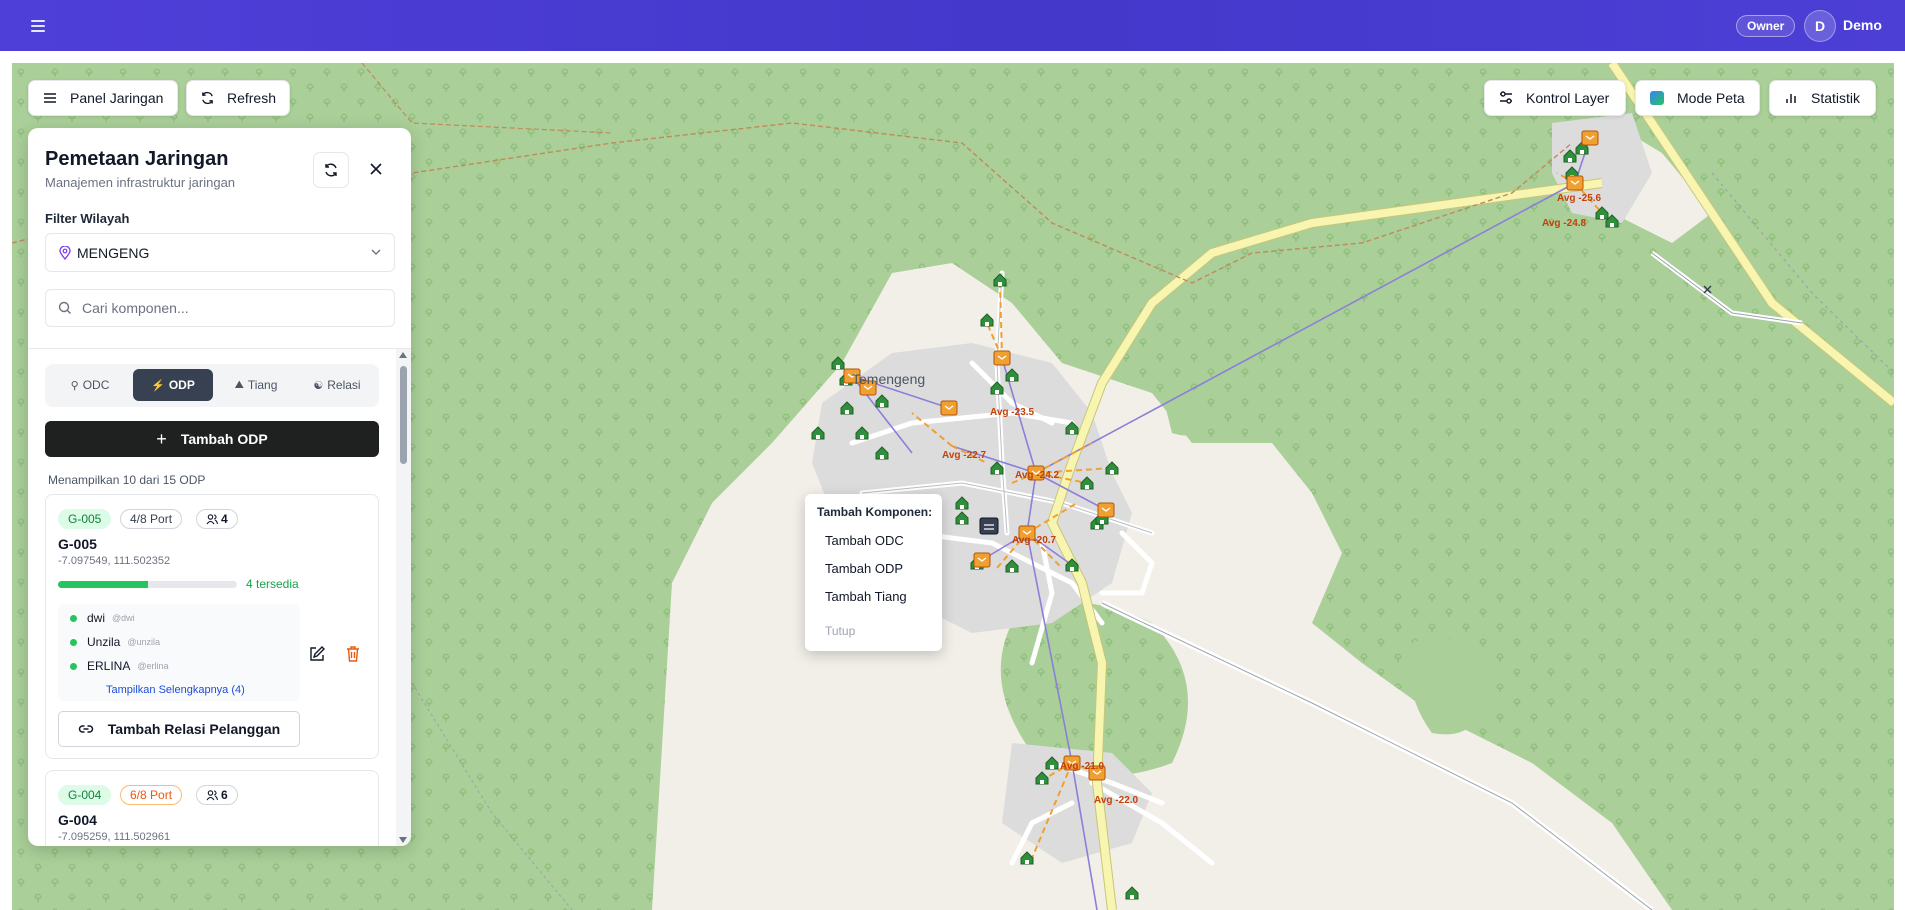 Image resolution: width=1905 pixels, height=910 pixels. Describe the element at coordinates (354, 655) in the screenshot. I see `trash-icon` at that location.